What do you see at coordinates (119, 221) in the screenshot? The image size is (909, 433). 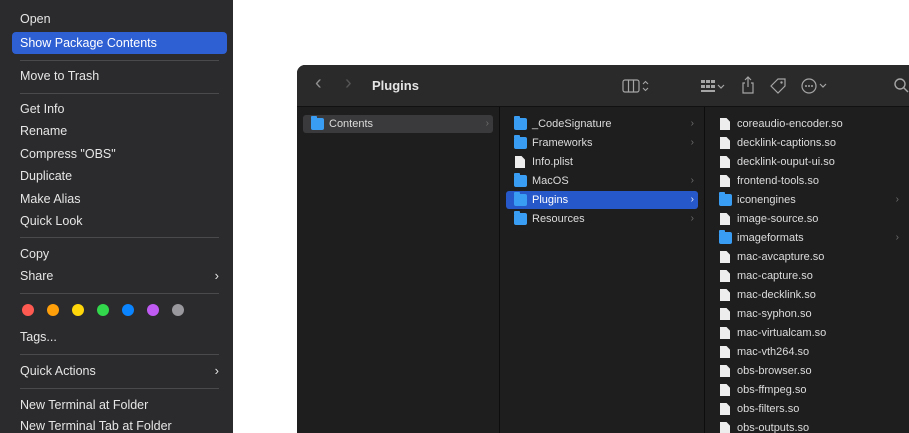 I see `menu-item-quick-look: Quick Look` at bounding box center [119, 221].